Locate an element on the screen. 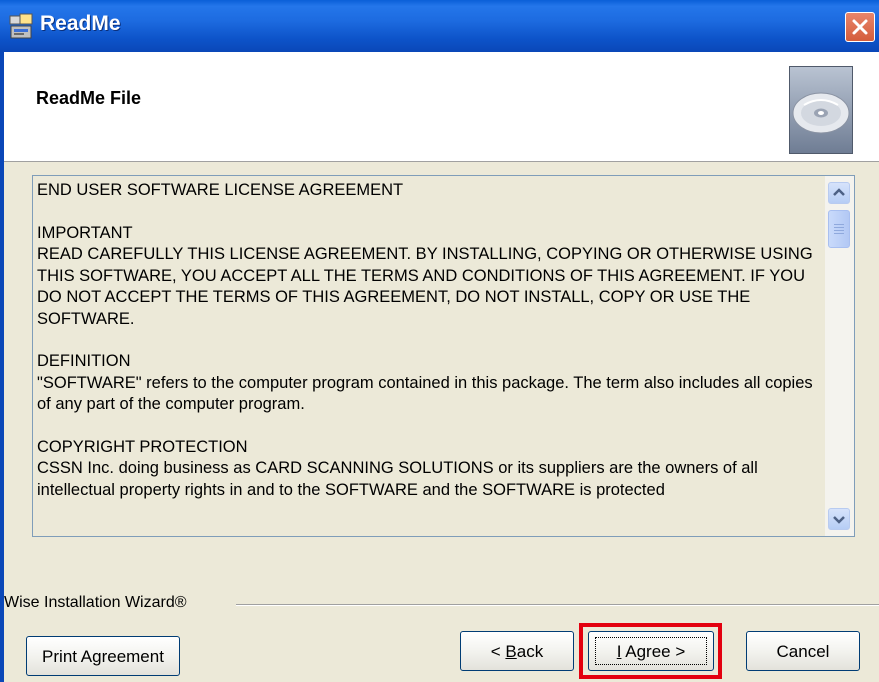  print-agreement-button: Print Agreement is located at coordinates (103, 656).